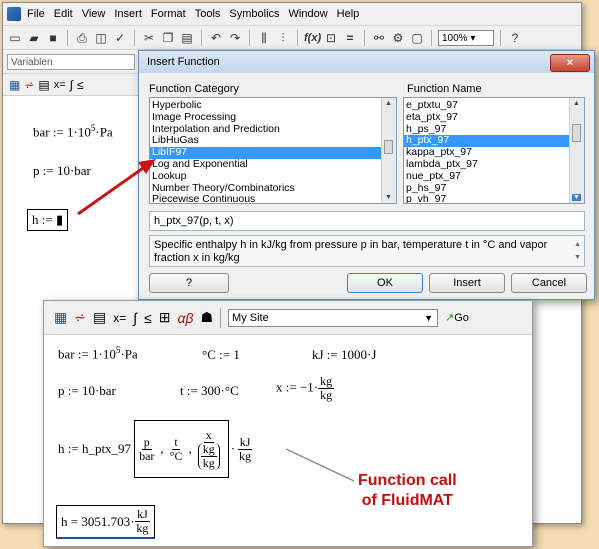  I want to click on t-over-degc-fraction: t °C, so click(176, 448).